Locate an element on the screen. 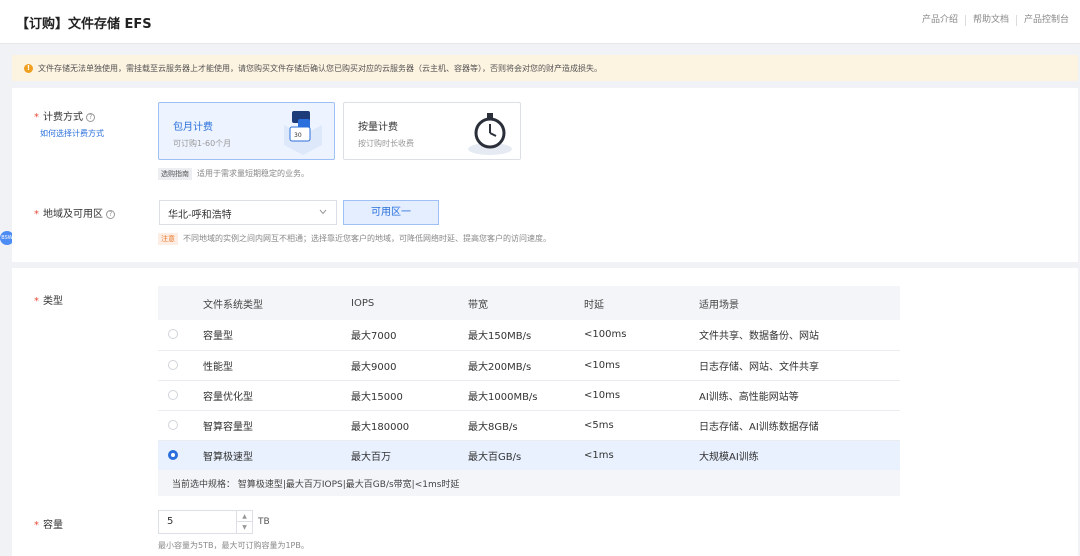  type-name-cell: 性能型 is located at coordinates (277, 365).